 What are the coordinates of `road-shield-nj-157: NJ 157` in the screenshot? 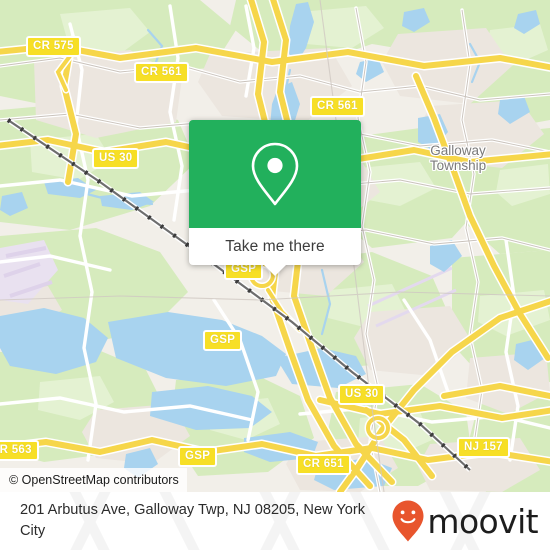 It's located at (483, 447).